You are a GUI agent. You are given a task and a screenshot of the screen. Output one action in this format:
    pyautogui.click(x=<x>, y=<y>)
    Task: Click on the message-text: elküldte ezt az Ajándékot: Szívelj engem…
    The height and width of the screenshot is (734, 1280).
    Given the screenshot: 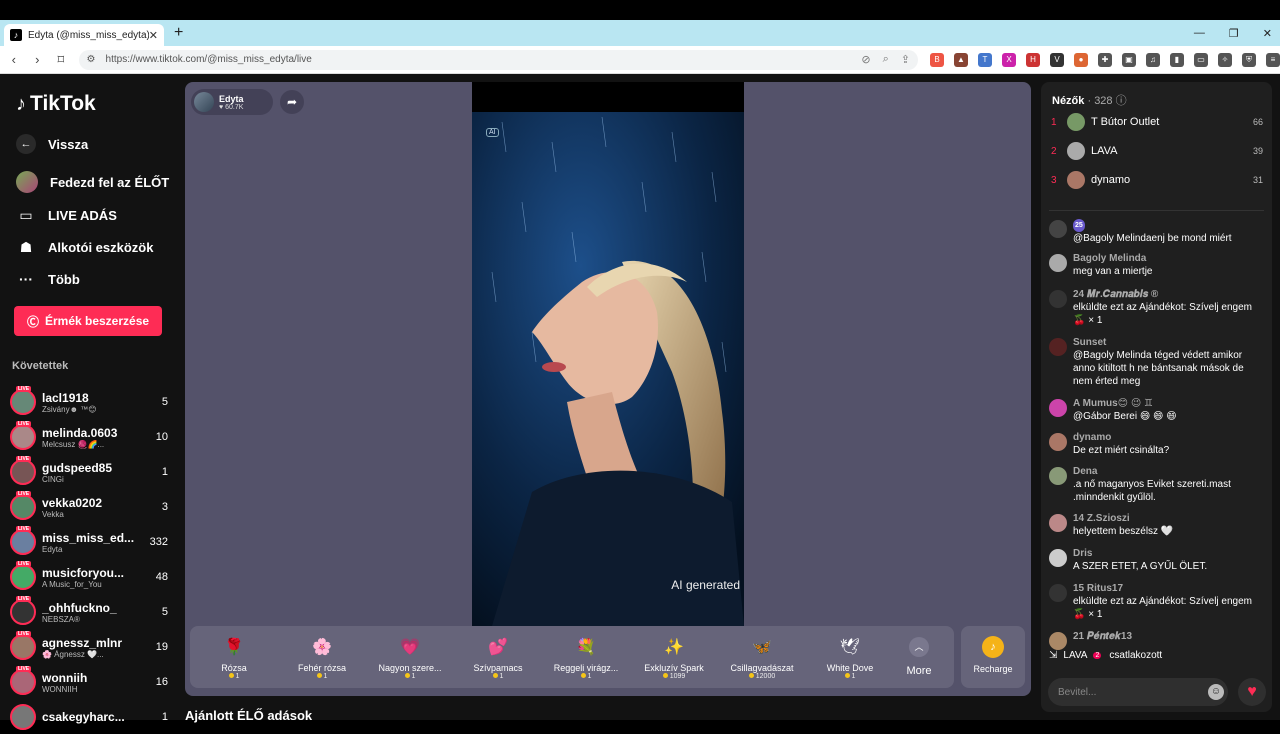 What is the action you would take?
    pyautogui.click(x=1162, y=314)
    